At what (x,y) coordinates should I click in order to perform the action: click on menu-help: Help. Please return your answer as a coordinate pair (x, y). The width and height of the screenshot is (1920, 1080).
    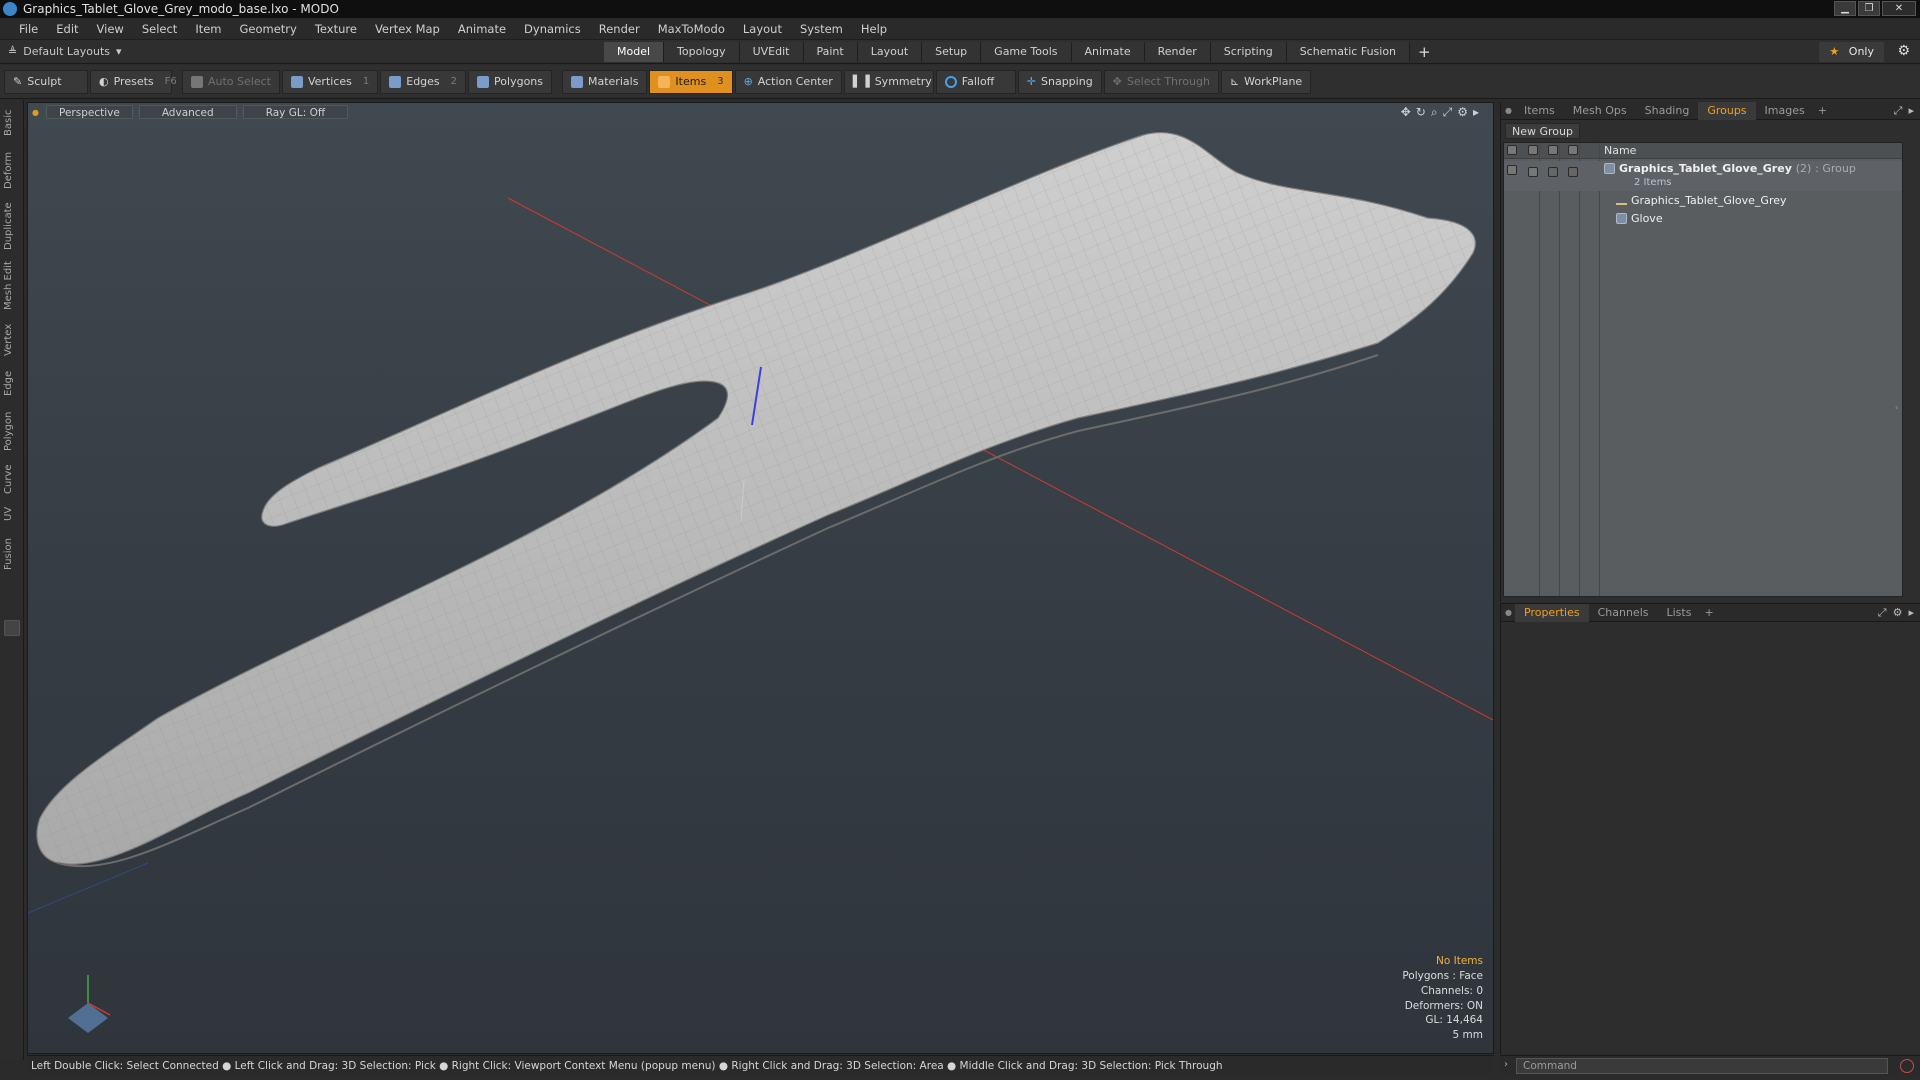
    Looking at the image, I should click on (874, 29).